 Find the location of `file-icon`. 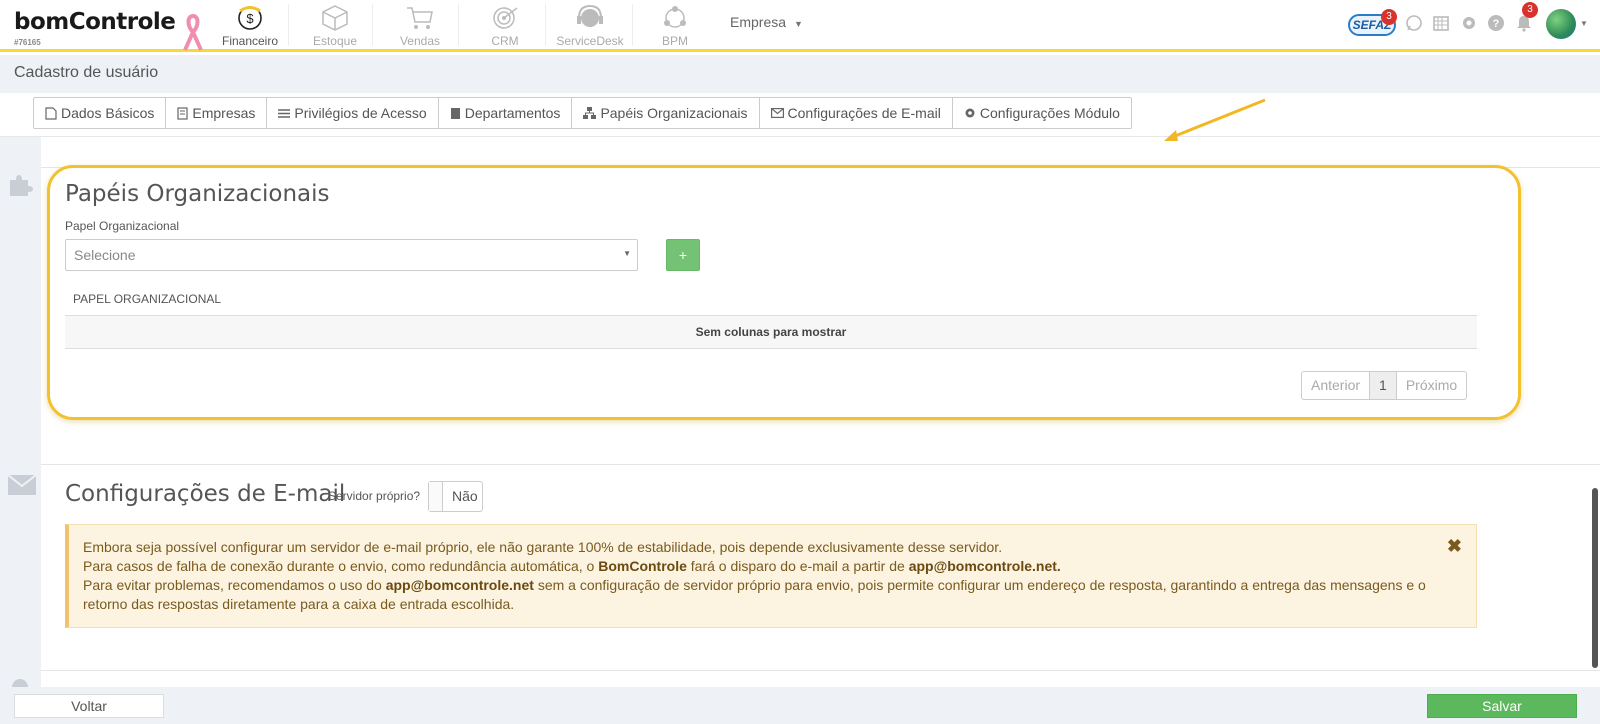

file-icon is located at coordinates (51, 113).